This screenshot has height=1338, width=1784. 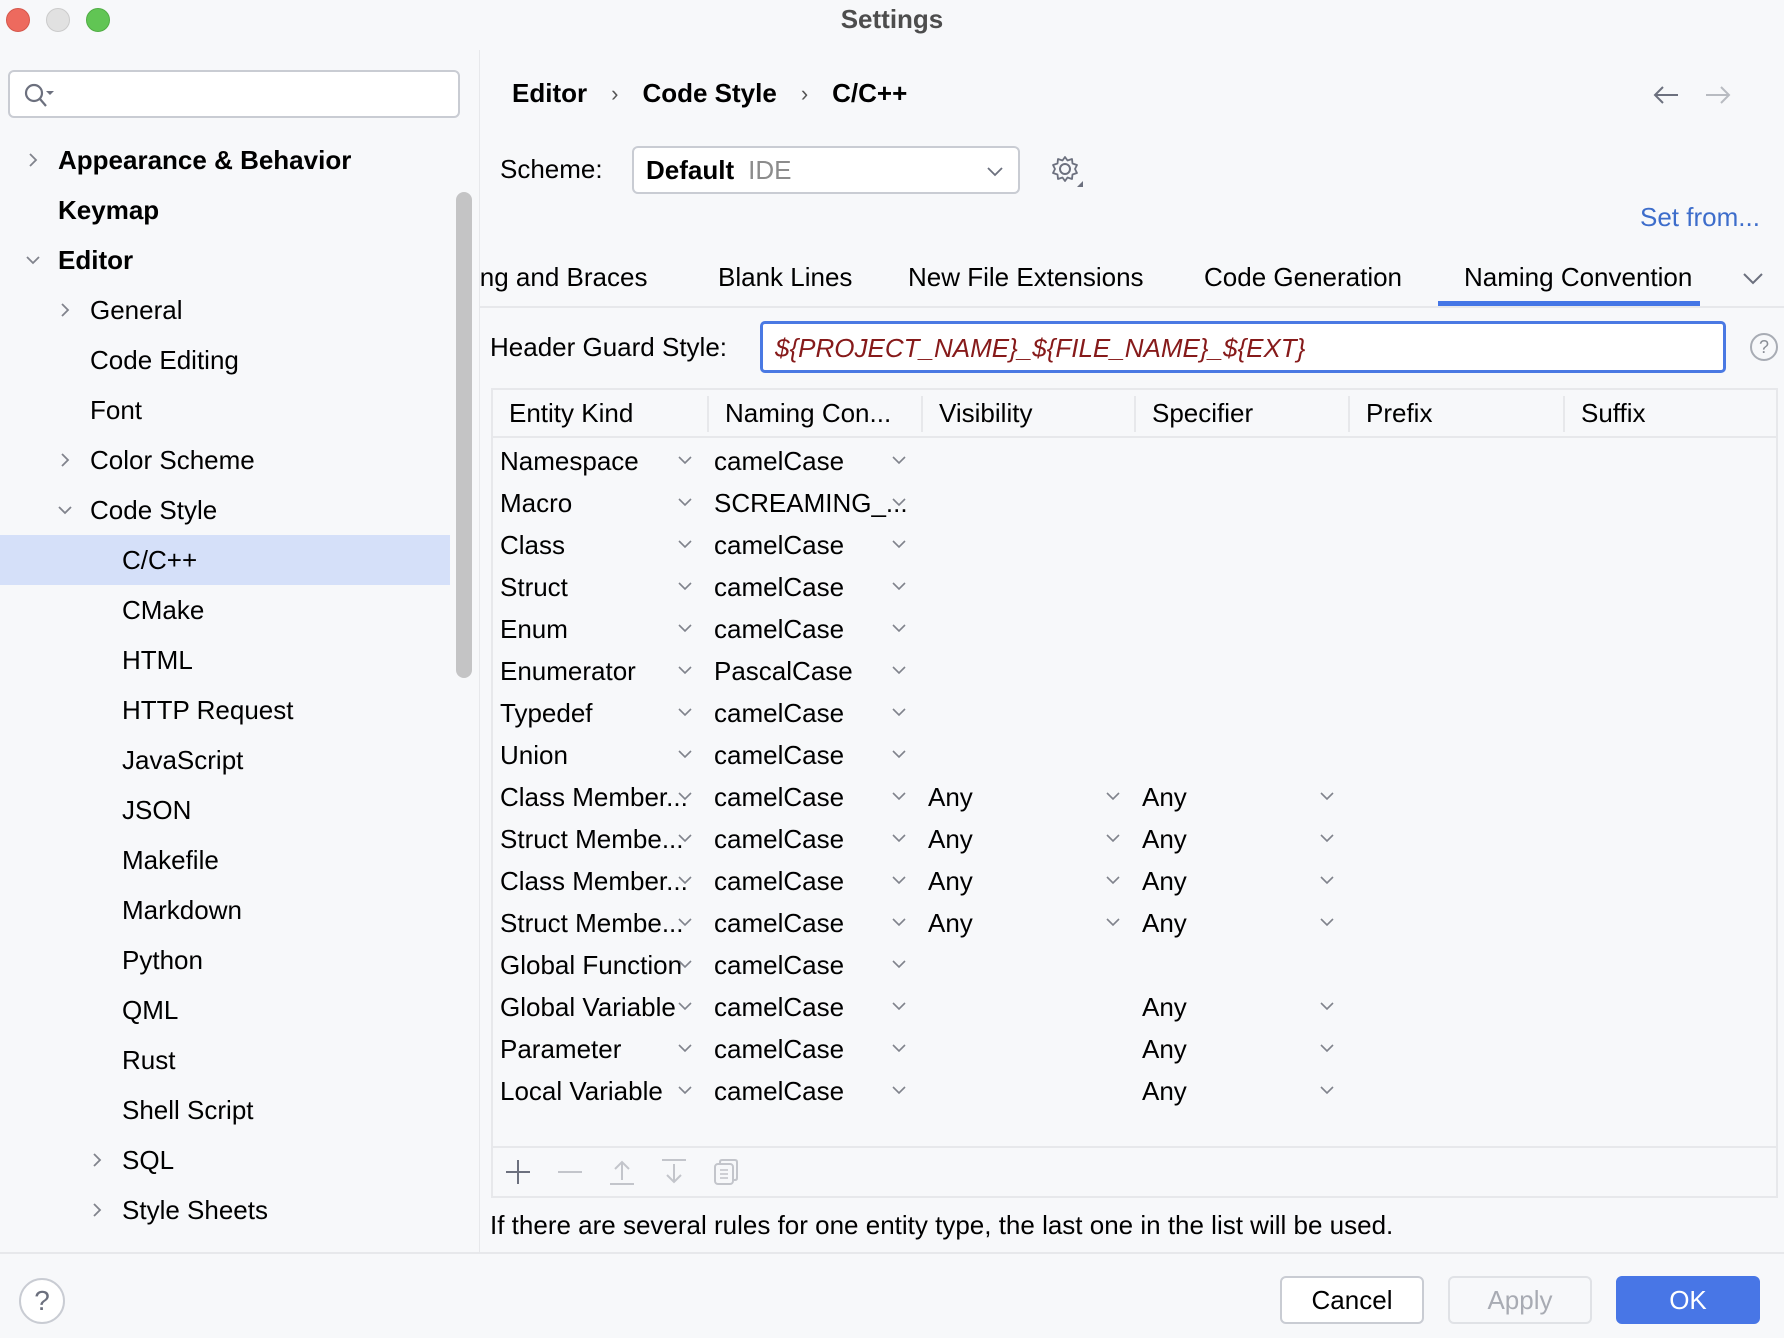 I want to click on table-row: Local Variable camelCase Any, so click(x=1134, y=1091).